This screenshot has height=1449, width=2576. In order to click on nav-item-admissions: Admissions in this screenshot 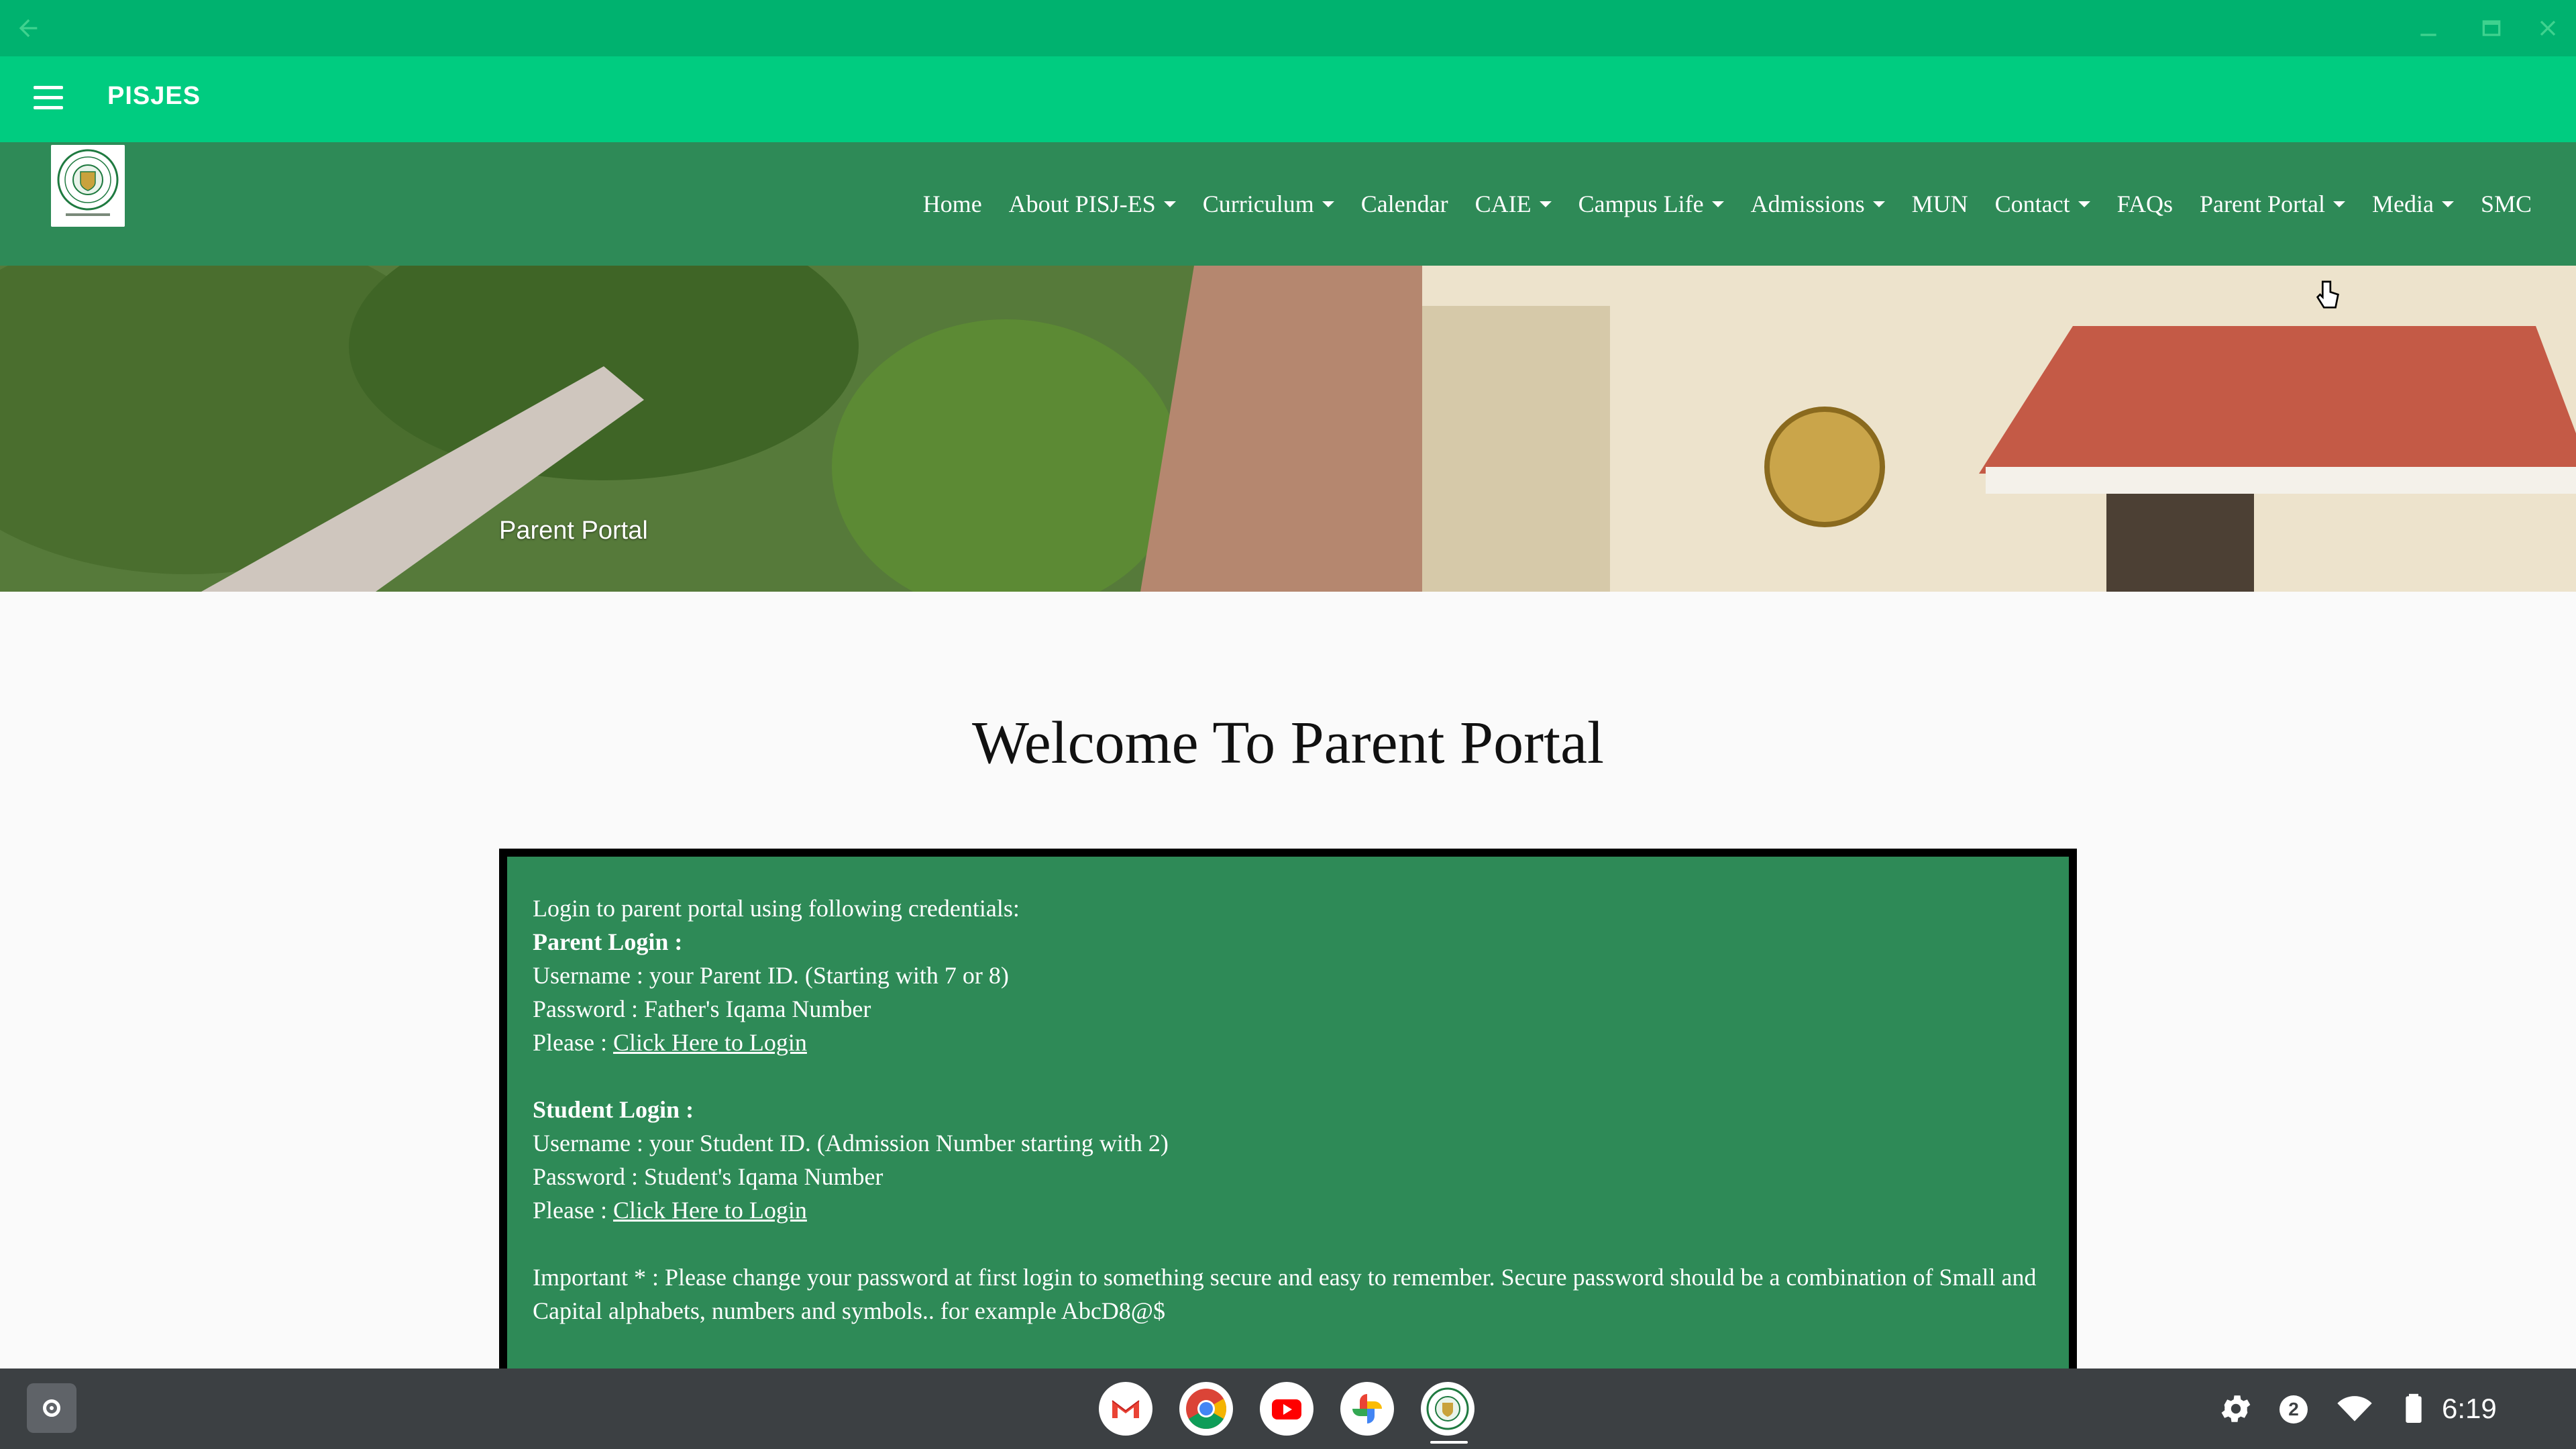, I will do `click(1817, 204)`.